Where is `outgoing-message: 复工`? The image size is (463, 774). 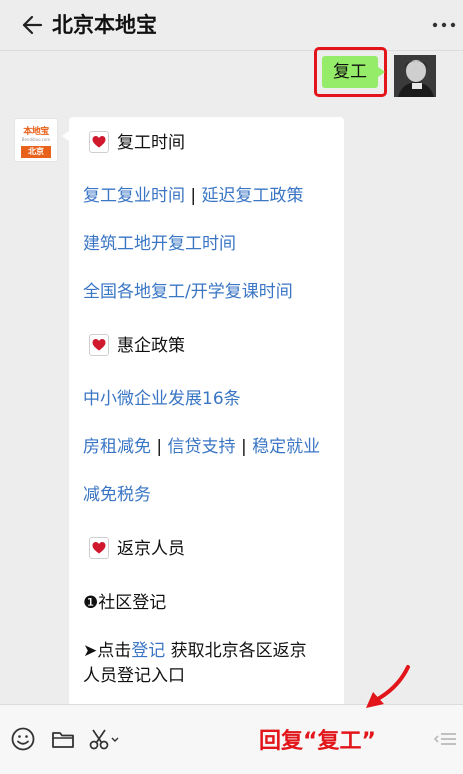 outgoing-message: 复工 is located at coordinates (353, 72).